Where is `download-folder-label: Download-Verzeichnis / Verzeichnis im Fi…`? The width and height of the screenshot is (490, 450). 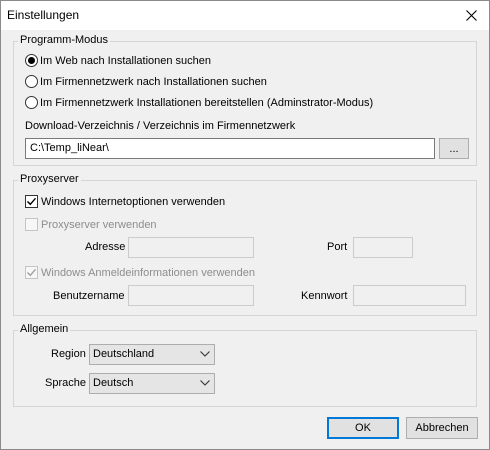
download-folder-label: Download-Verzeichnis / Verzeichnis im Fi… is located at coordinates (160, 126).